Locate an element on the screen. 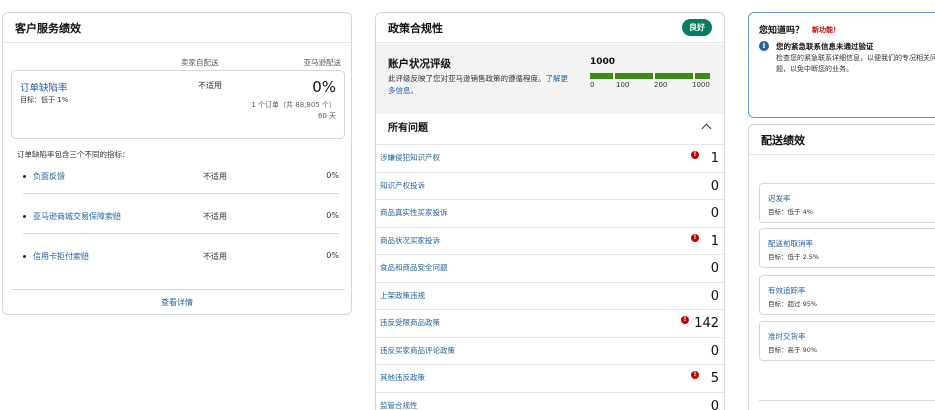 This screenshot has width=935, height=410. ahr-title: 账户状况评级 is located at coordinates (419, 64).